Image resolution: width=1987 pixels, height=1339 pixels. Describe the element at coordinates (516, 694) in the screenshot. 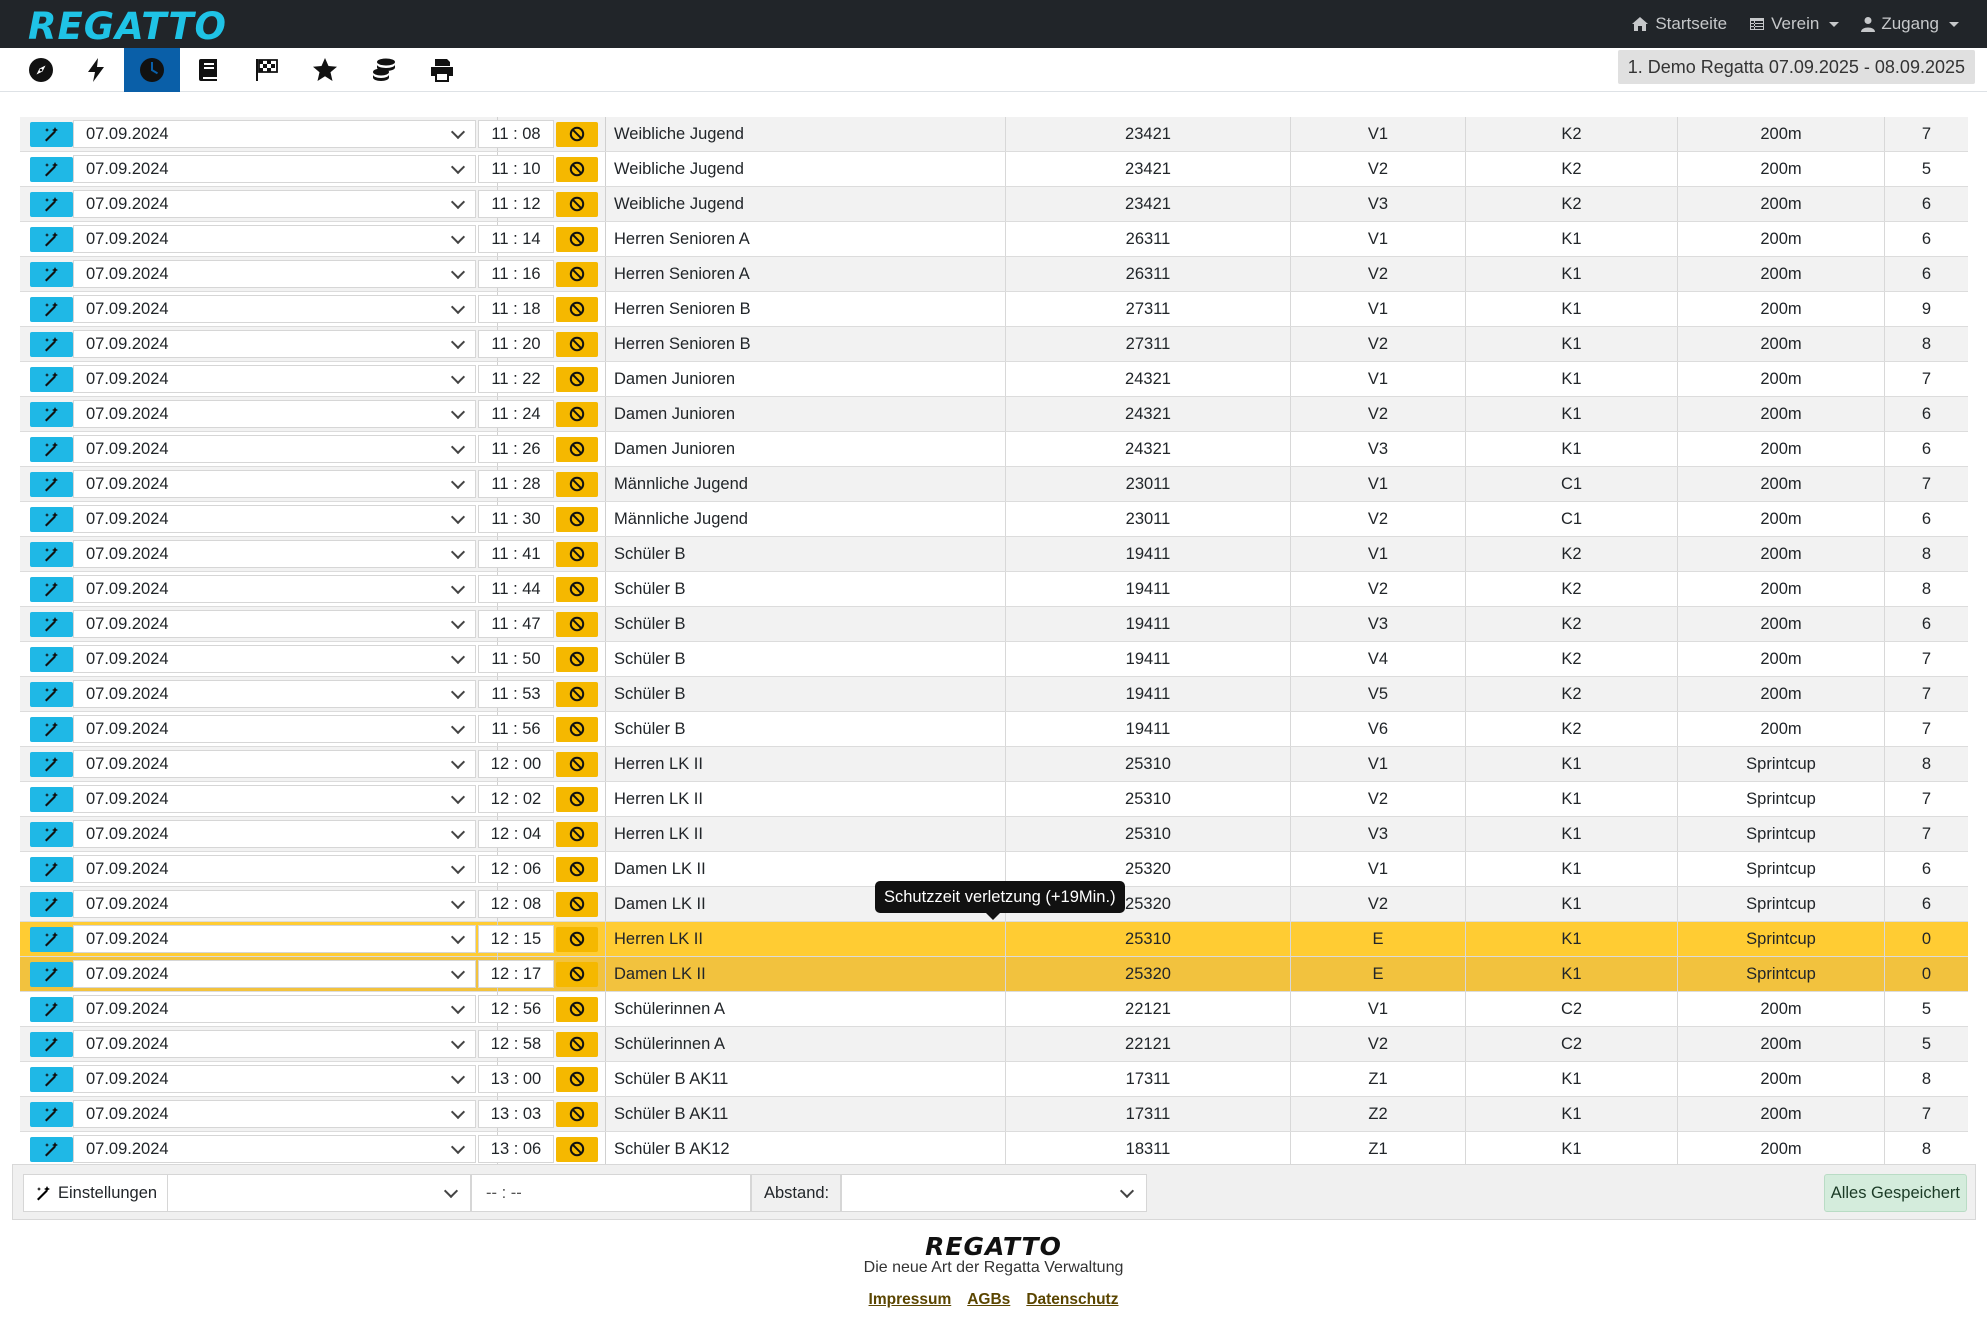

I see `time-input: 11 : 53` at that location.